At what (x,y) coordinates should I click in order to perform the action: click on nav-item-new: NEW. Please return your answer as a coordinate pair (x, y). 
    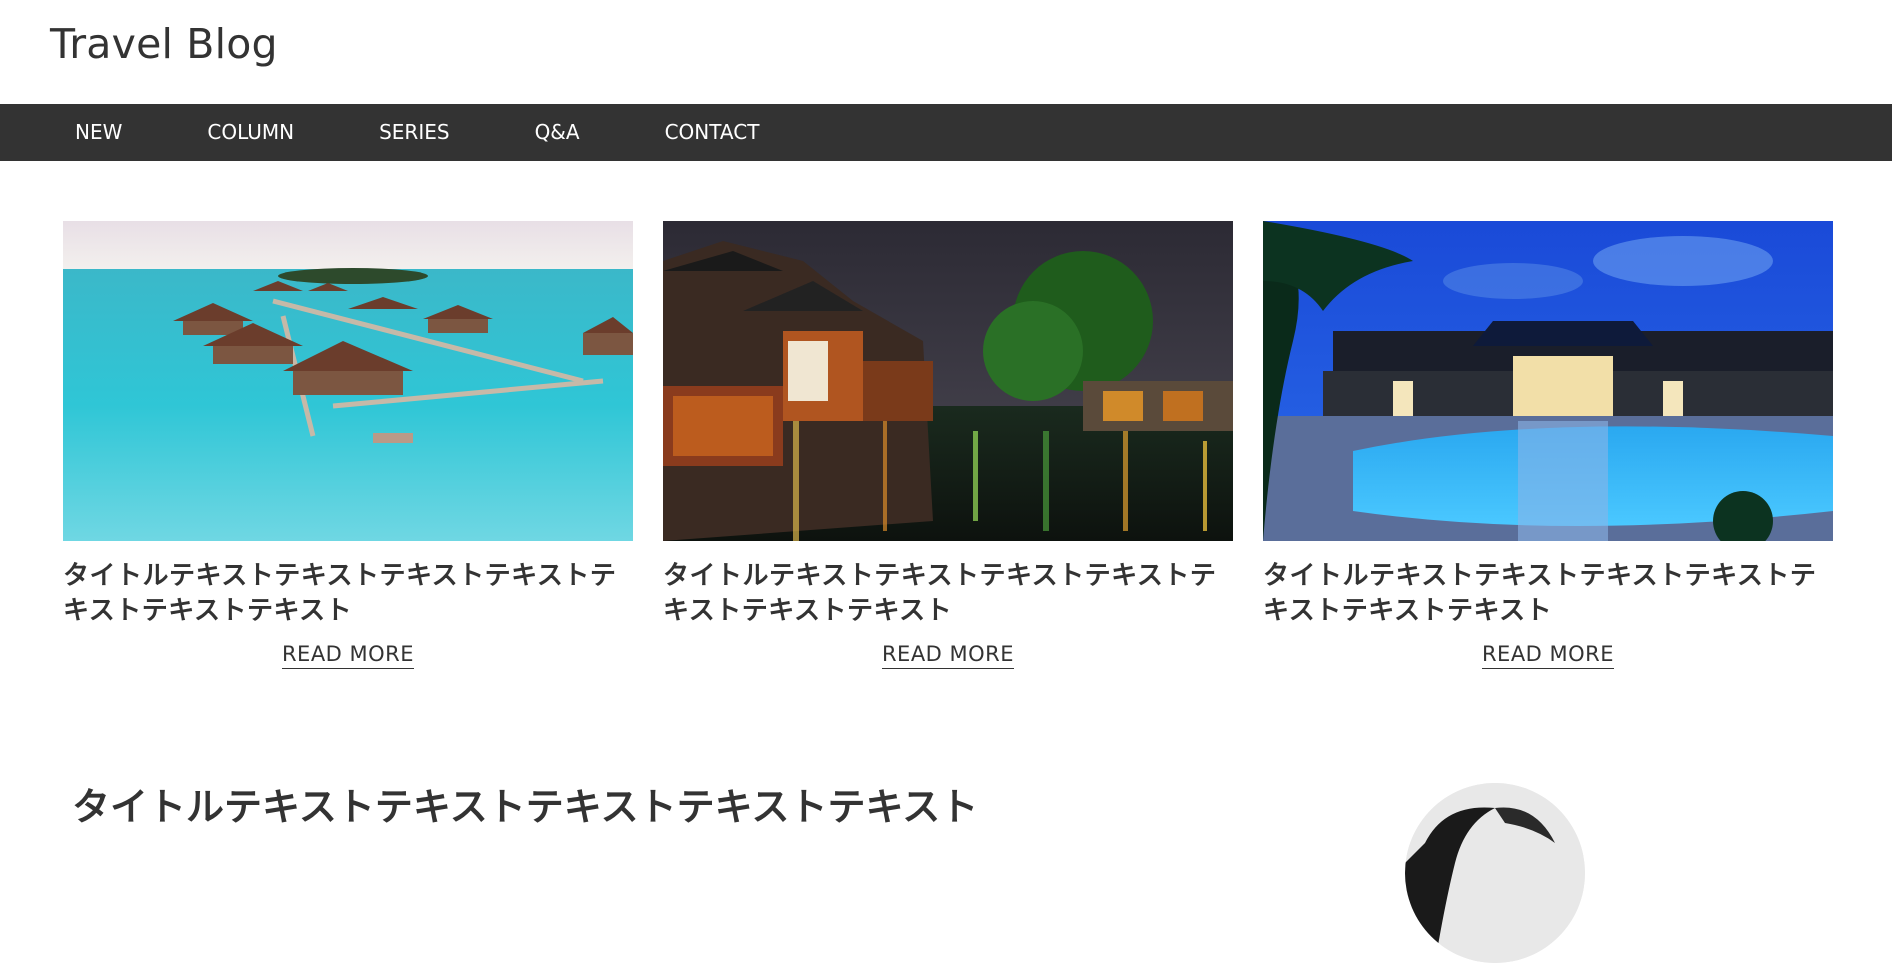
    Looking at the image, I should click on (98, 132).